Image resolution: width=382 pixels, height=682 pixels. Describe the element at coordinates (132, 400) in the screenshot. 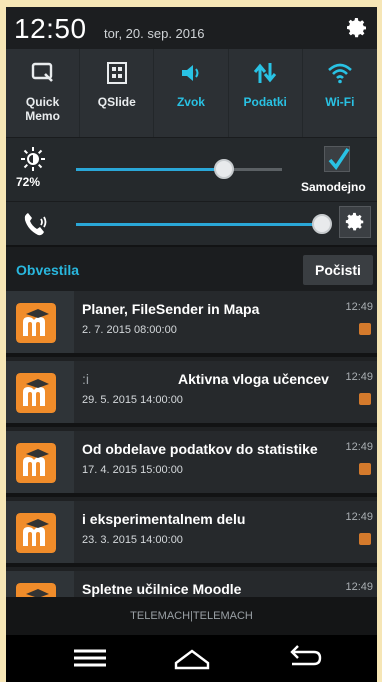

I see `notification-subtitle: 29. 5. 2015 14:00:00` at that location.